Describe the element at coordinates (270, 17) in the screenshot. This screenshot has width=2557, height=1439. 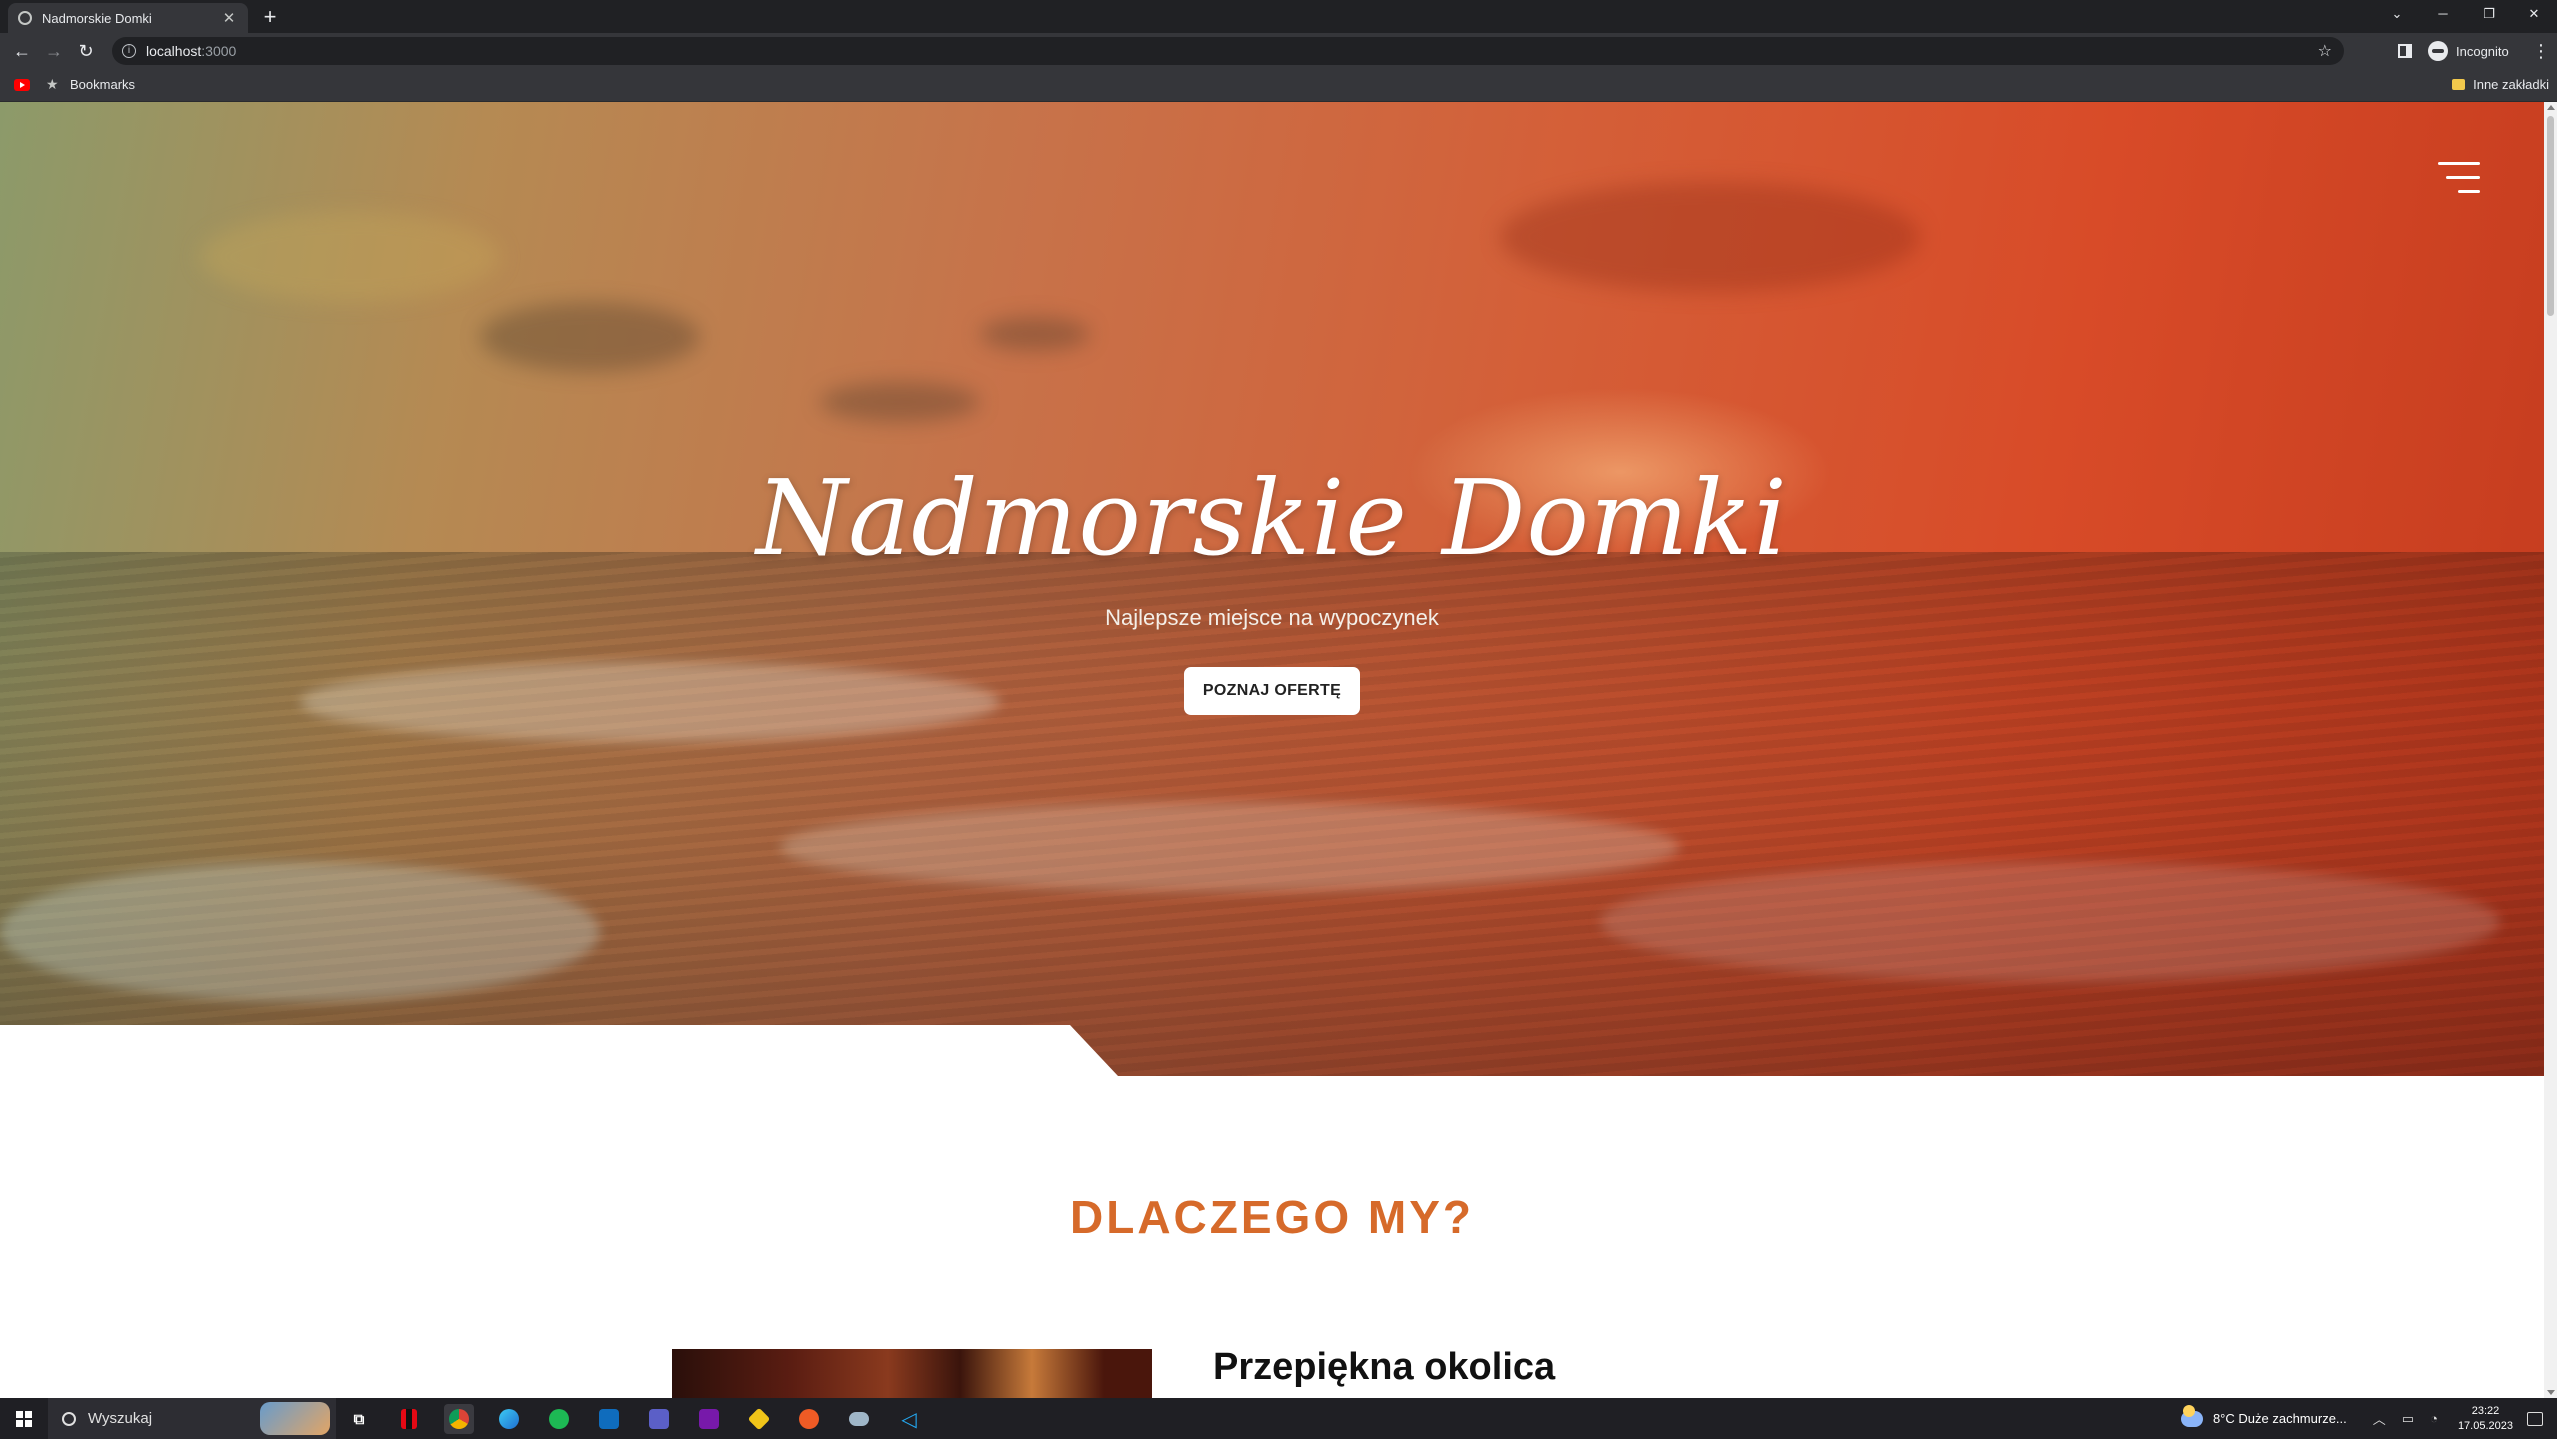
I see `new-tab-button: +` at that location.